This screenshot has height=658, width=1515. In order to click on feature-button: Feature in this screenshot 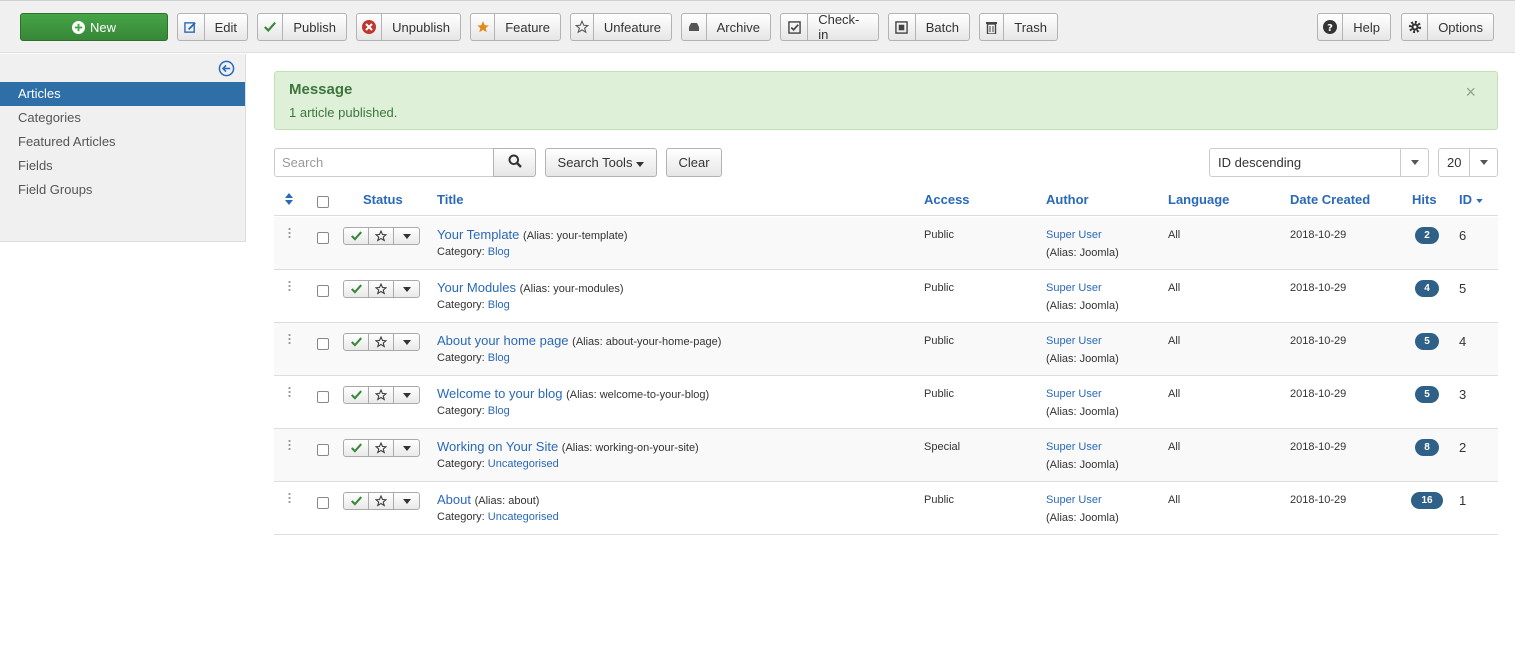, I will do `click(515, 27)`.